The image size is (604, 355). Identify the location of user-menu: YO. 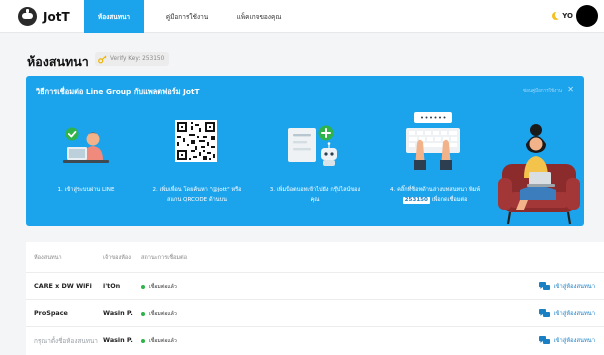
(575, 16).